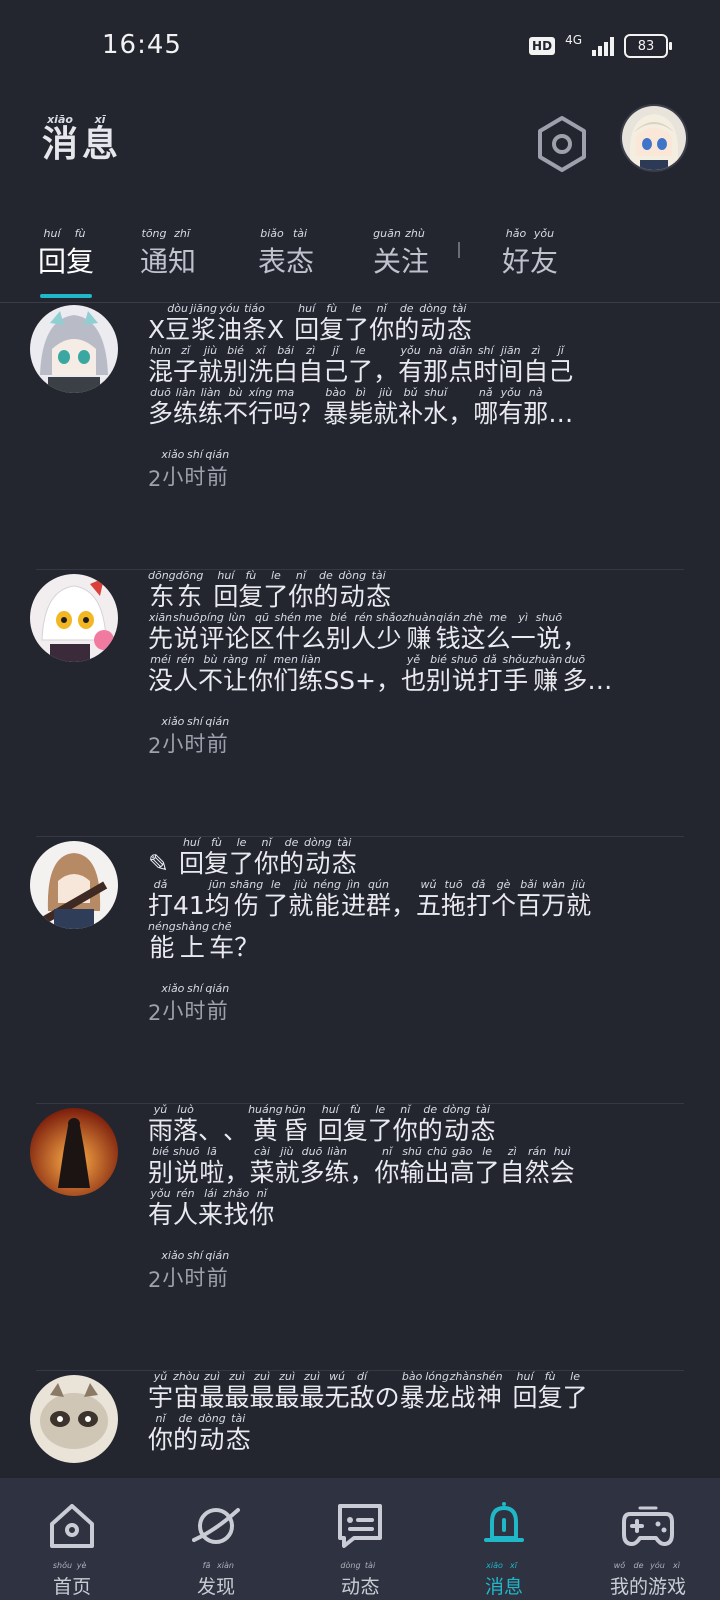 The height and width of the screenshot is (1600, 720). What do you see at coordinates (236, 1193) in the screenshot?
I see `pinyin: zhǎo` at bounding box center [236, 1193].